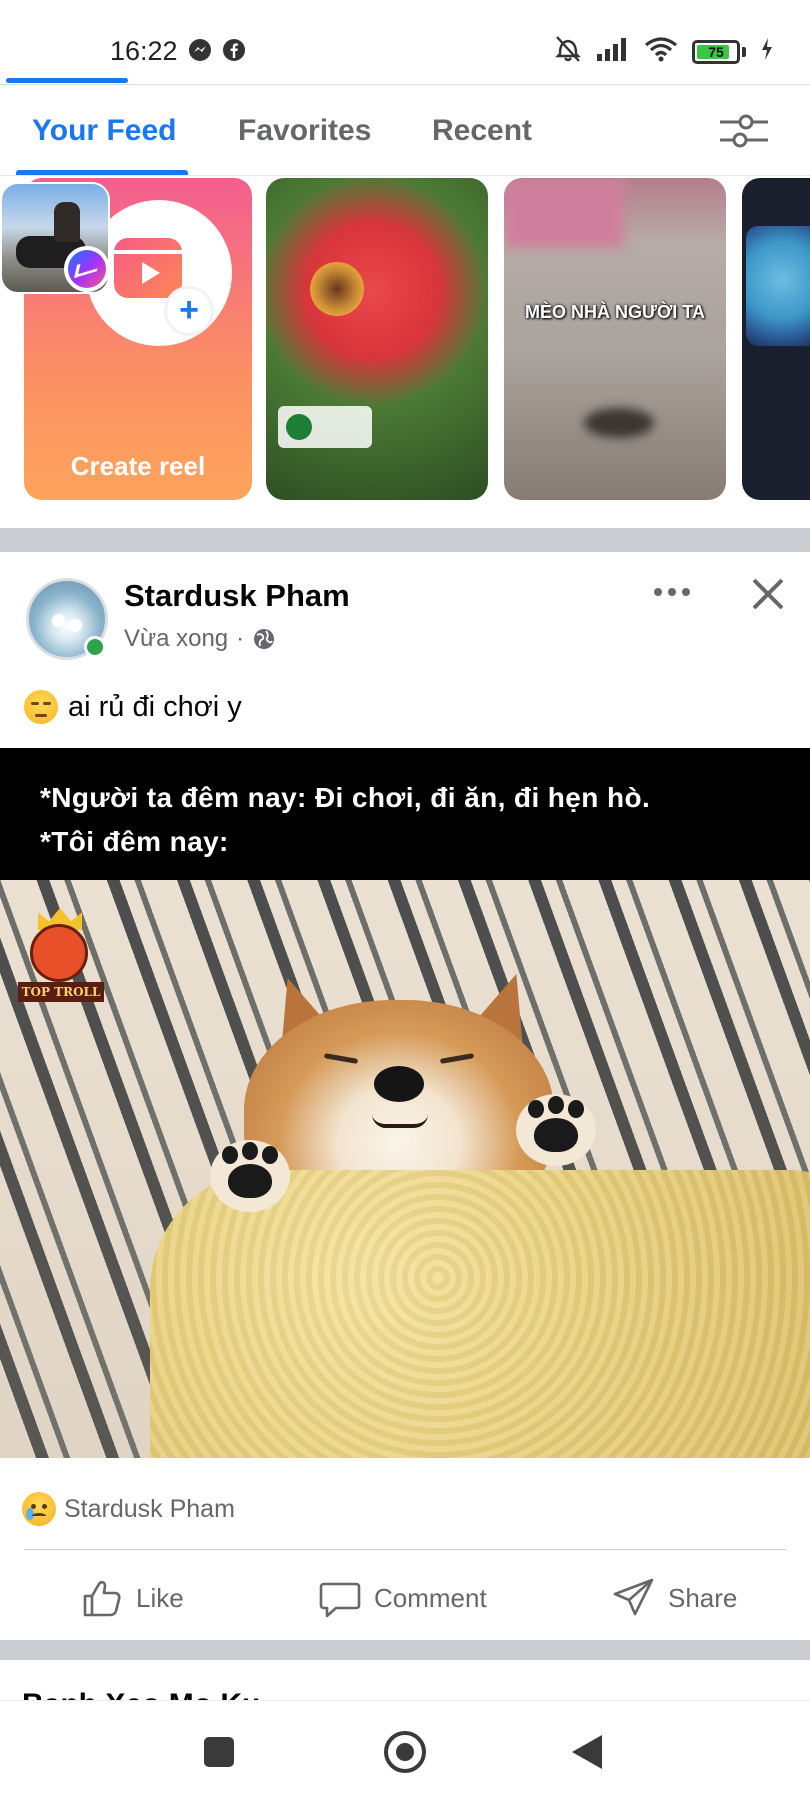  I want to click on reel-channel-badge, so click(325, 427).